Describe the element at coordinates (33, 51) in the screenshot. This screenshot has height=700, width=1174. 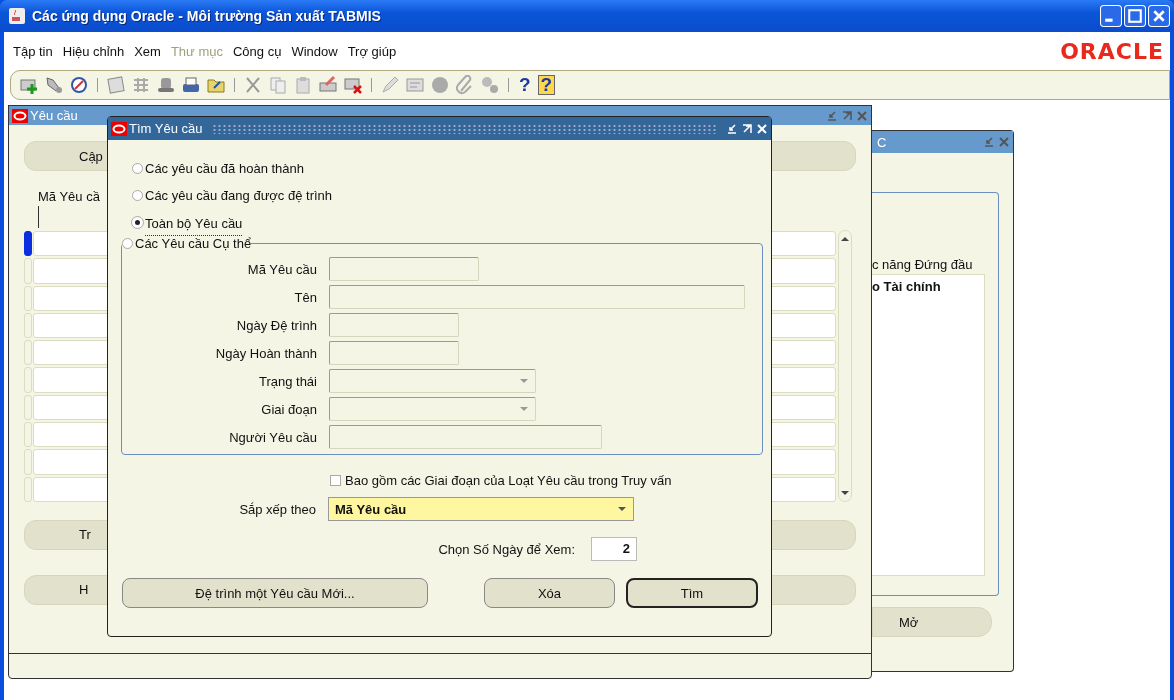
I see `menu-item: Tập tin` at that location.